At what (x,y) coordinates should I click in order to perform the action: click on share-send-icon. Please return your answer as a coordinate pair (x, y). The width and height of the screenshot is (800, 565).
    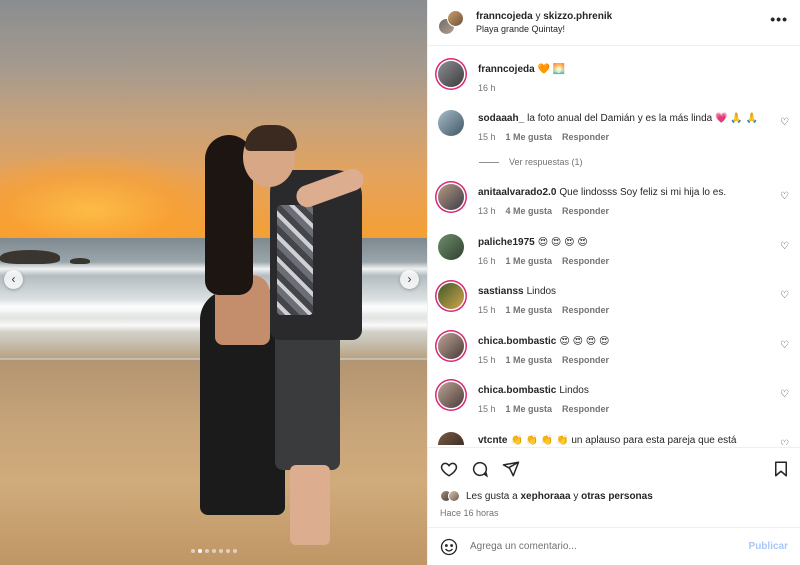
    Looking at the image, I should click on (511, 469).